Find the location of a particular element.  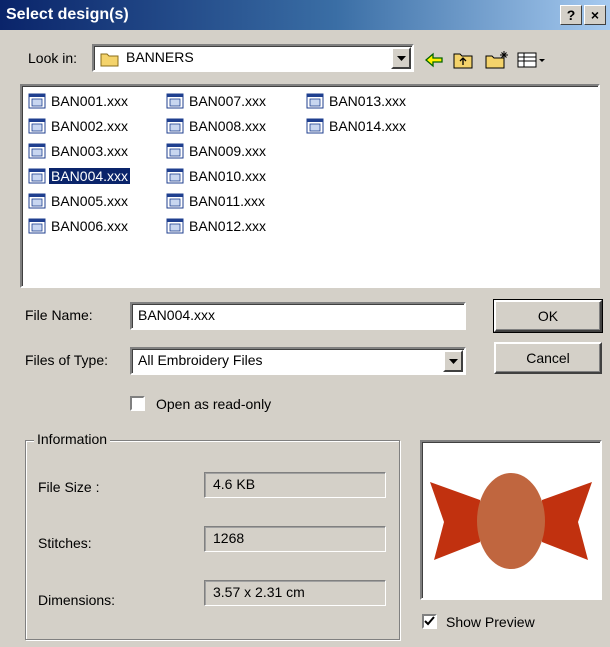

file-item: BAN006.xxx is located at coordinates (79, 226).